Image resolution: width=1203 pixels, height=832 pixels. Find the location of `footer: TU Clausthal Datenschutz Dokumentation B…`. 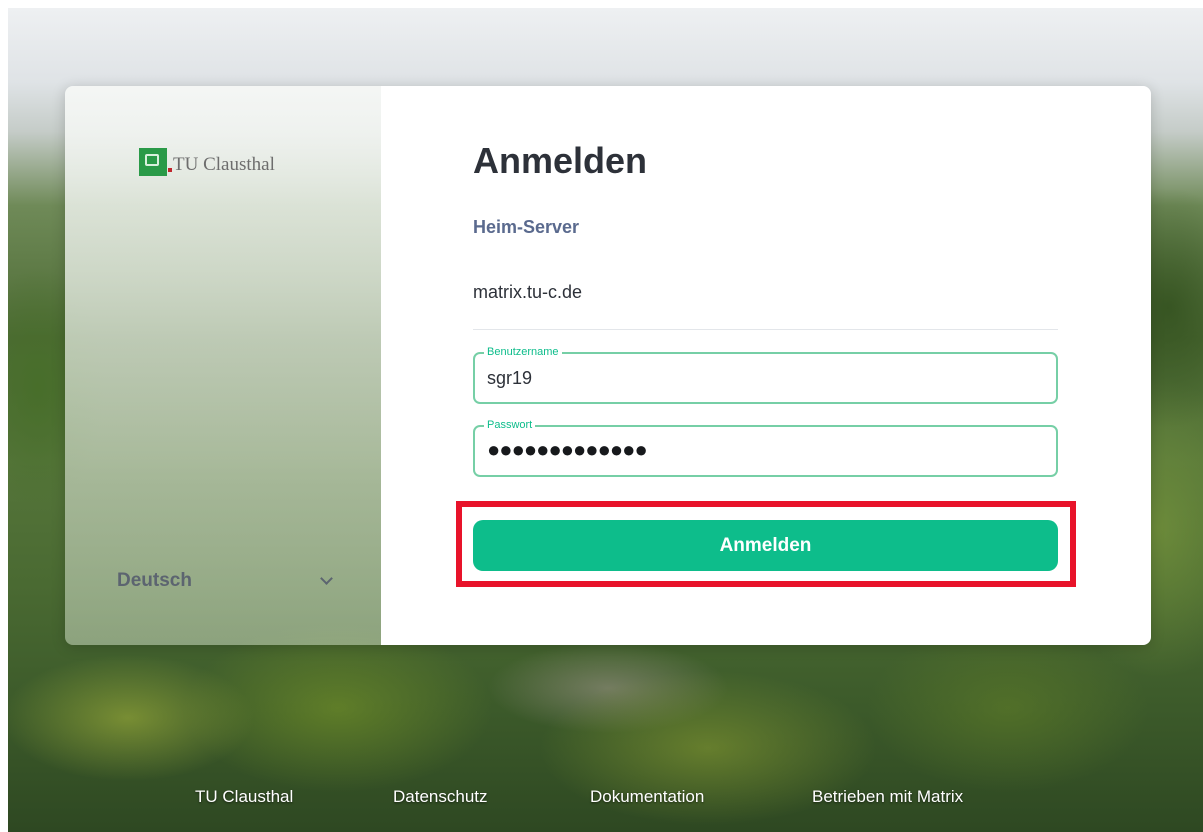

footer: TU Clausthal Datenschutz Dokumentation B… is located at coordinates (601, 799).